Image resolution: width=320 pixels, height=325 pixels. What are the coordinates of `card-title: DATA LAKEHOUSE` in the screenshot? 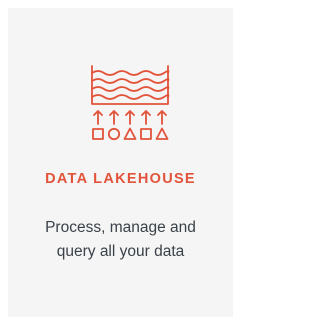 It's located at (120, 179).